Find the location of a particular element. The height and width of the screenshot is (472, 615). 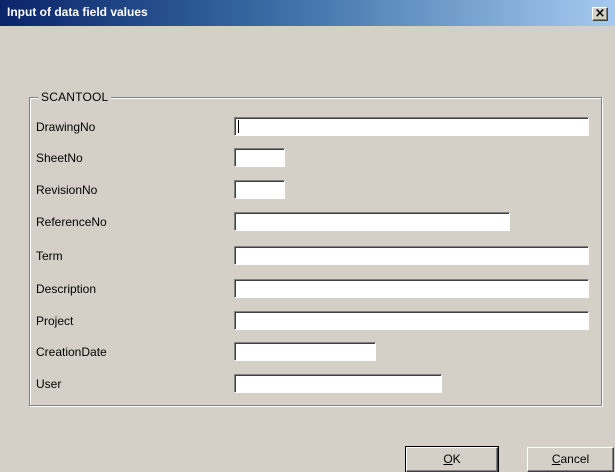

close-icon: × is located at coordinates (600, 13).